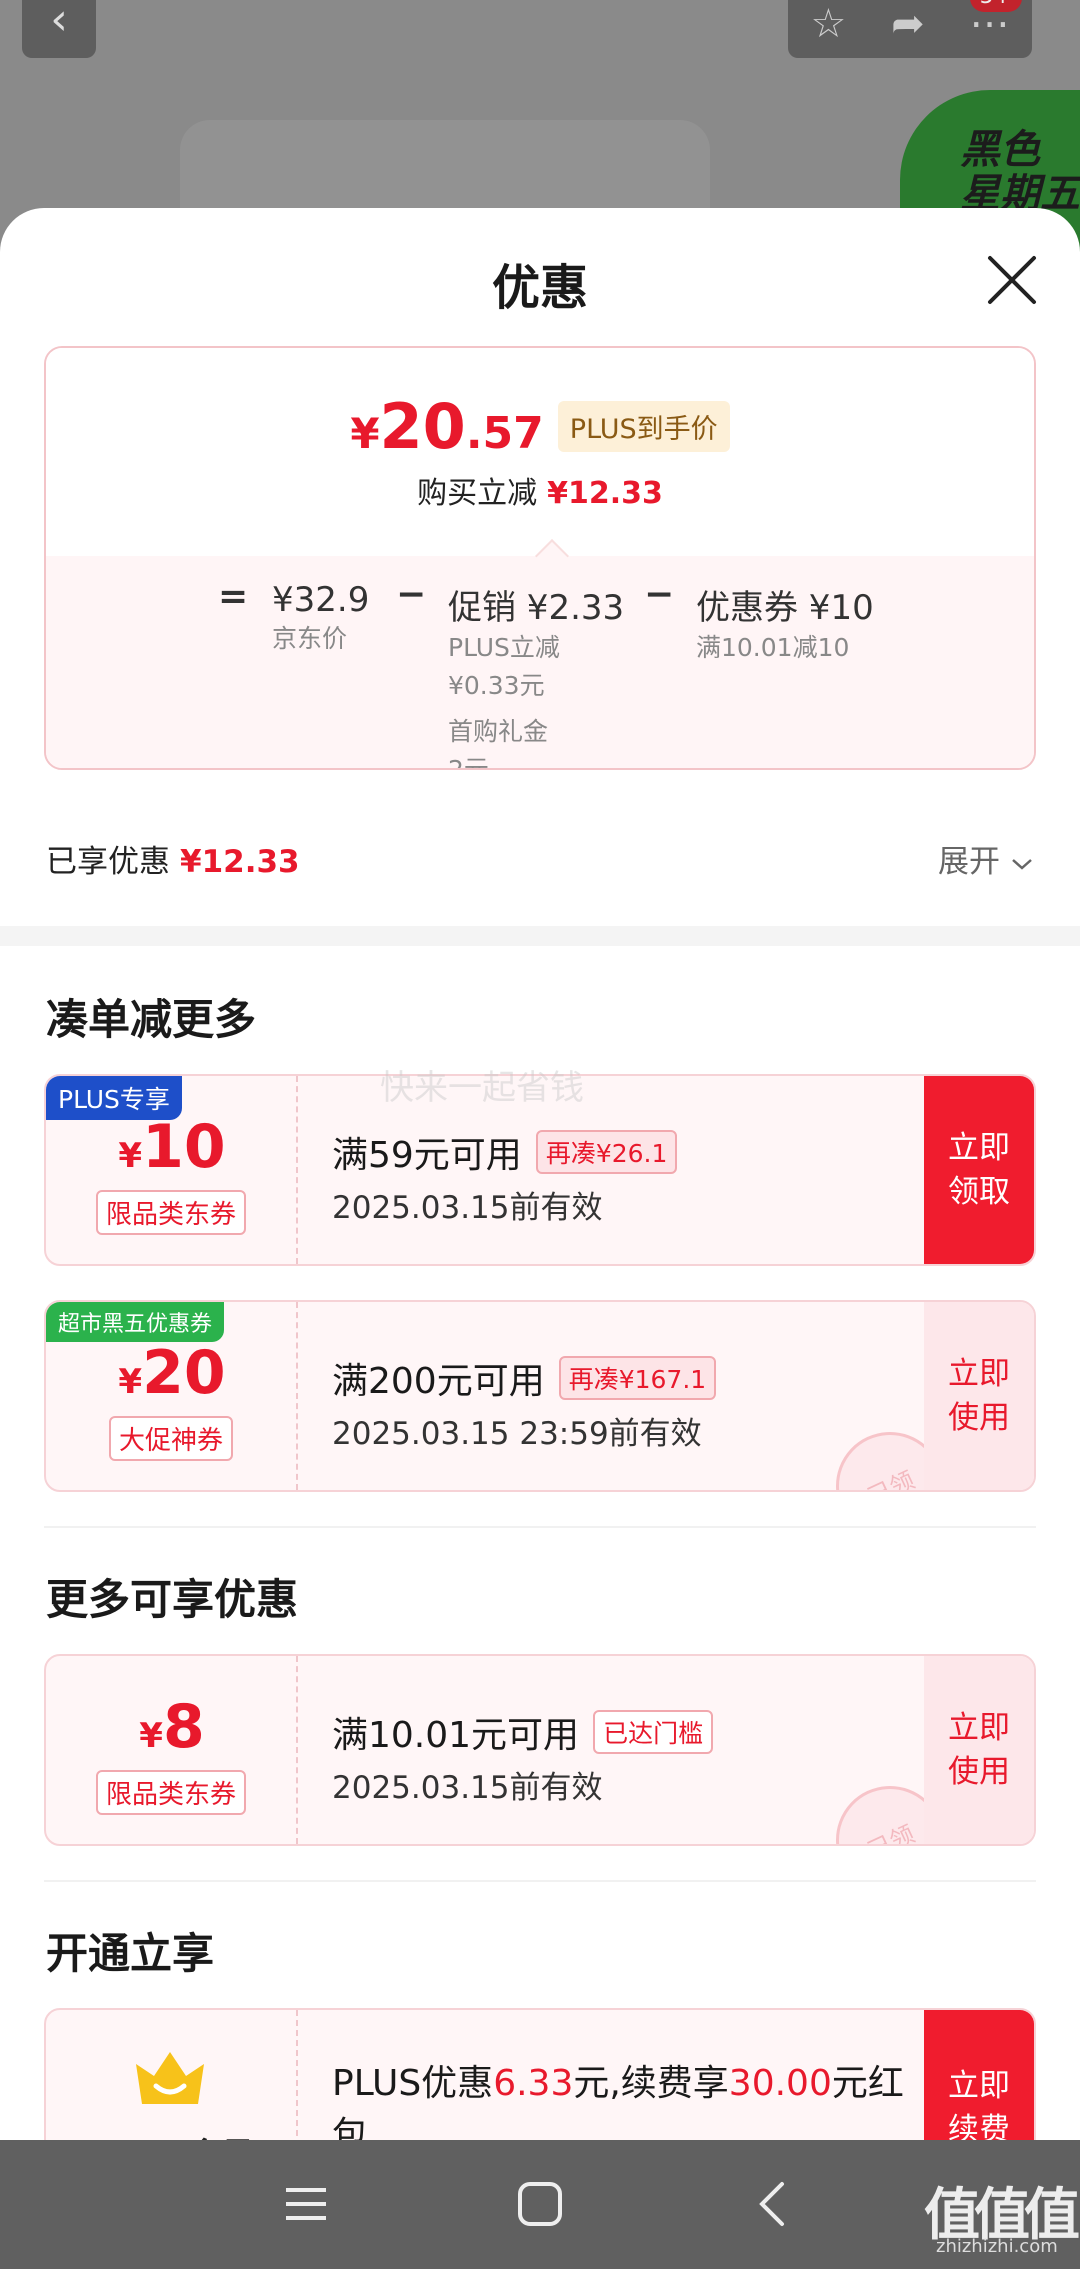 The width and height of the screenshot is (1080, 2269). I want to click on section-title-more-benefits: 更多可享优惠, so click(172, 1599).